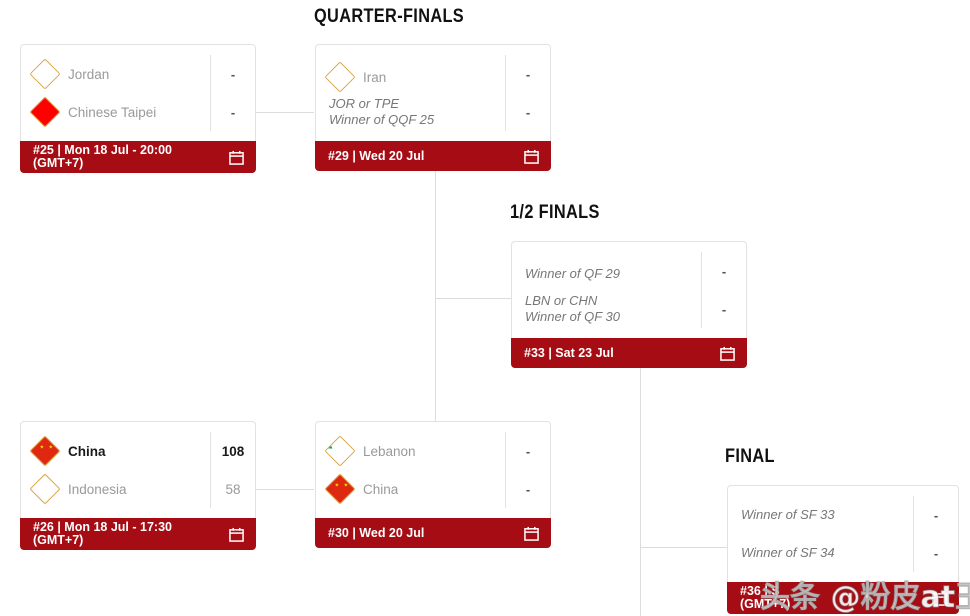 This screenshot has height=616, width=970. What do you see at coordinates (569, 352) in the screenshot?
I see `match-33-schedule: #33 | Sat 23 Jul` at bounding box center [569, 352].